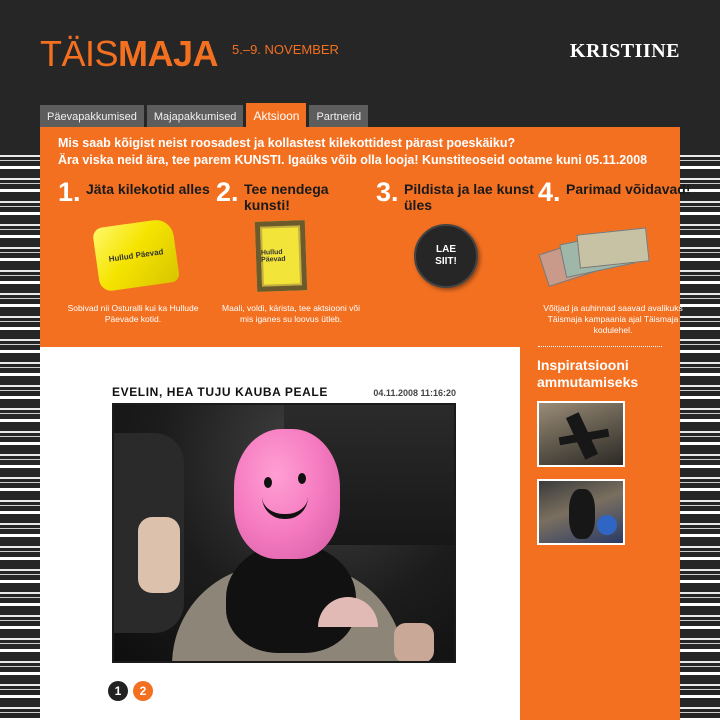 The width and height of the screenshot is (720, 720). What do you see at coordinates (130, 691) in the screenshot?
I see `pagination: 1 2` at bounding box center [130, 691].